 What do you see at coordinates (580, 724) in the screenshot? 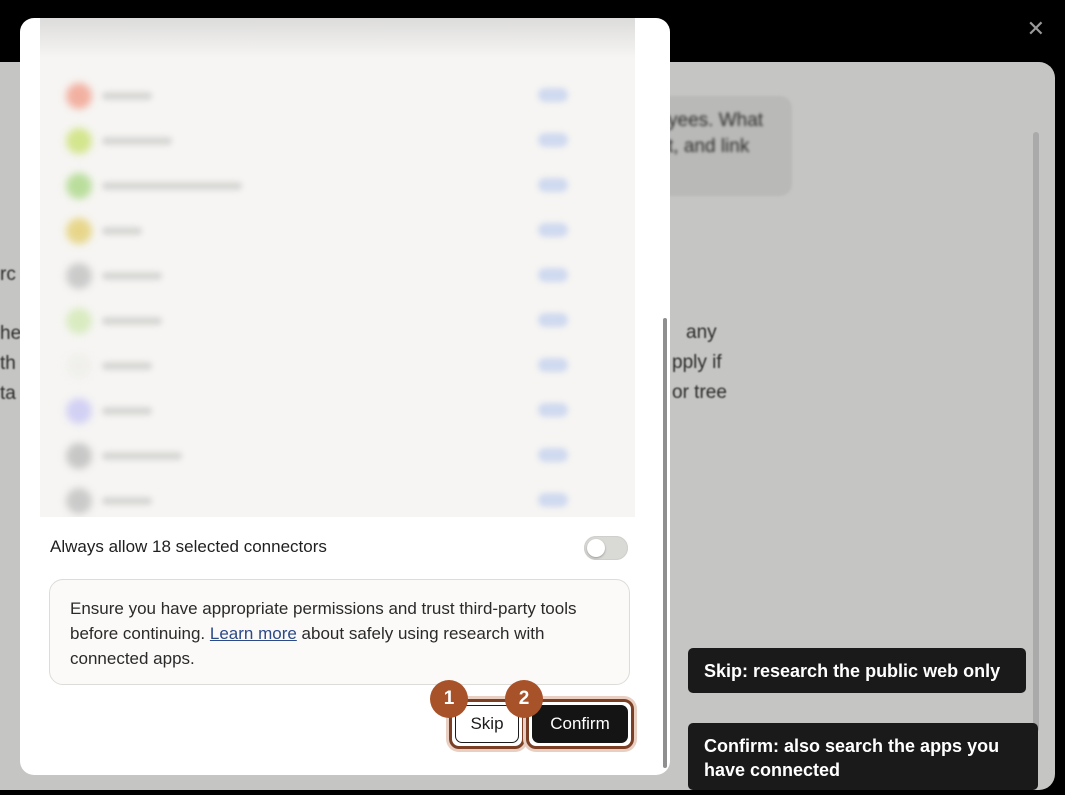
I see `confirm-button: Confirm` at bounding box center [580, 724].